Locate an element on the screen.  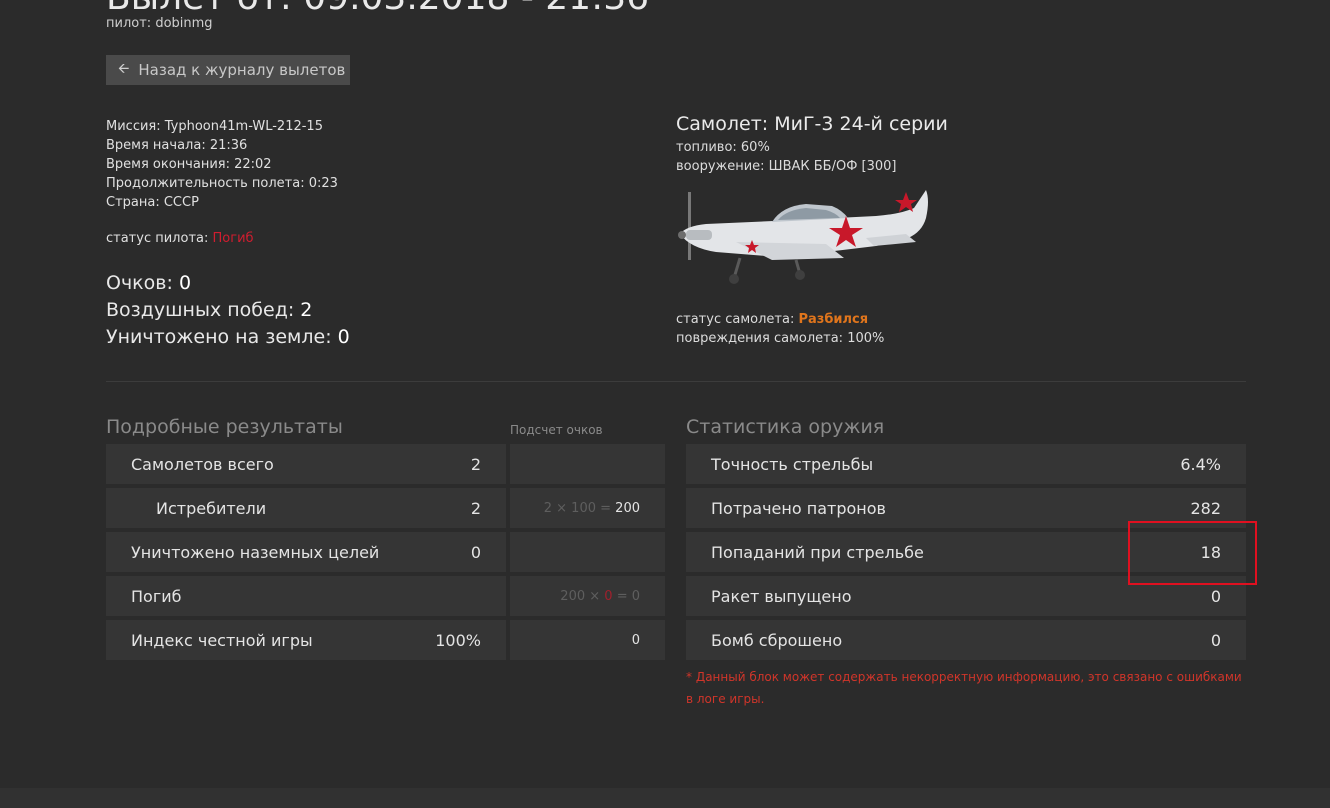
mission-line: Миссия: Typhoon41m-WL-212-15 is located at coordinates (214, 126).